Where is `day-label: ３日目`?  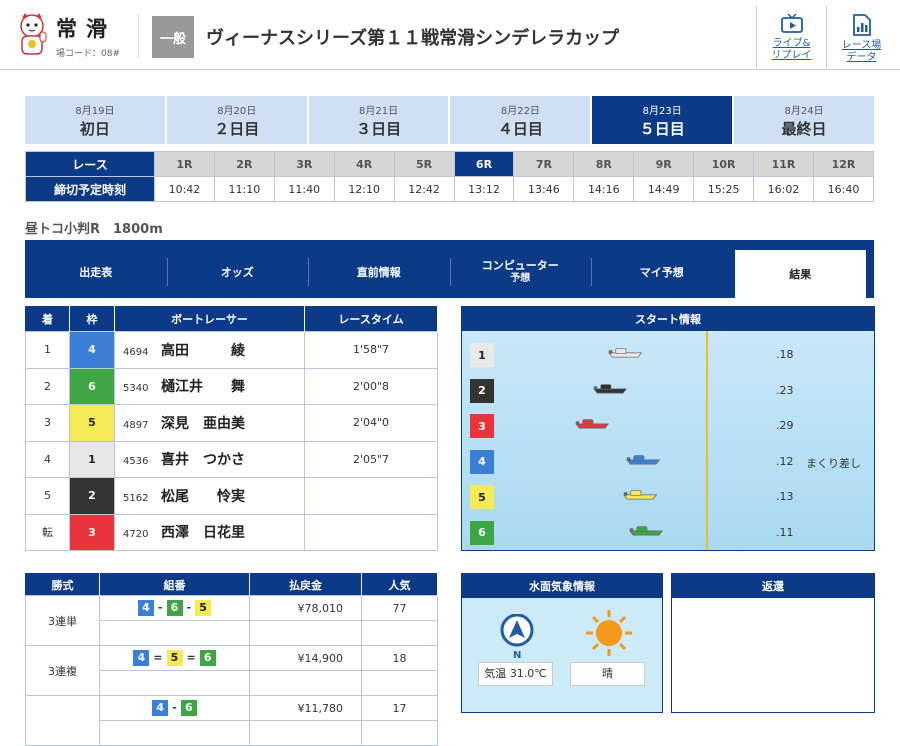
day-label: ３日目 is located at coordinates (379, 129).